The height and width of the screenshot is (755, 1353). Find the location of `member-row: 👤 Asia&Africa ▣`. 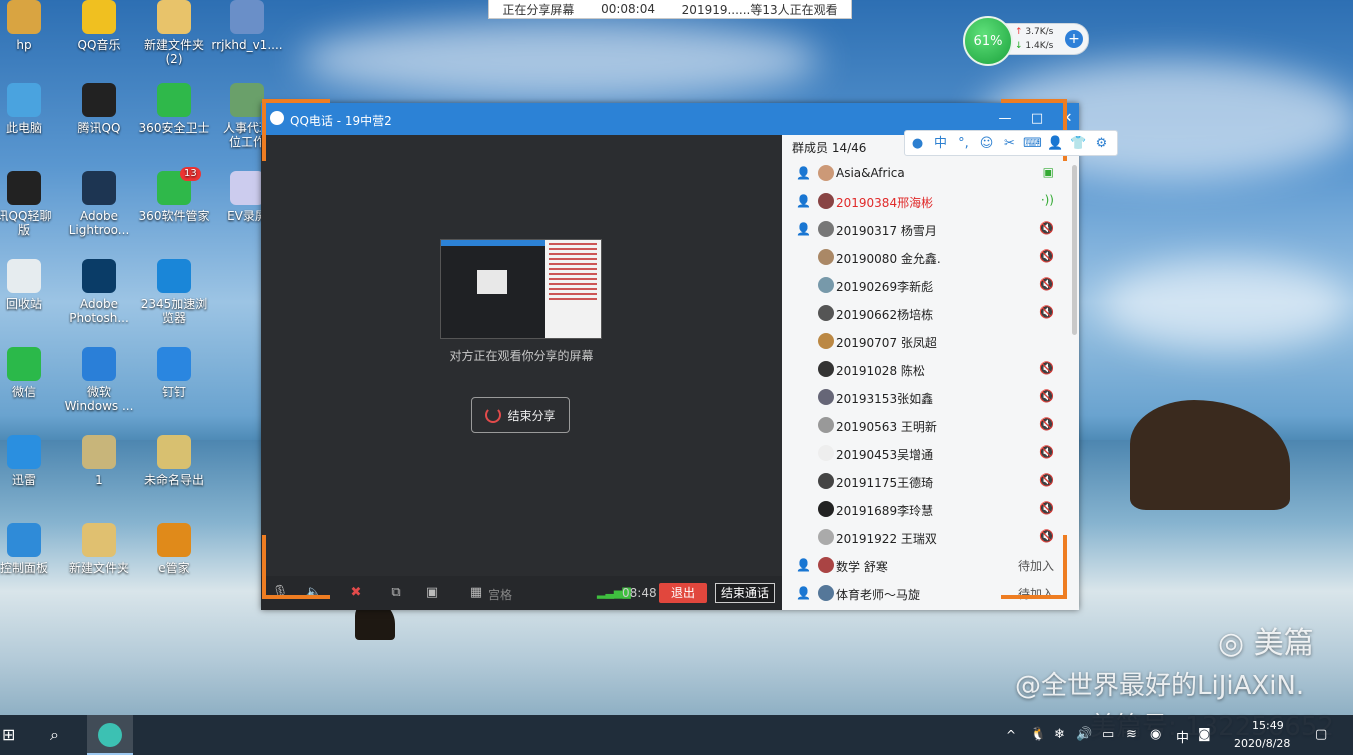

member-row: 👤 Asia&Africa ▣ is located at coordinates (927, 173).